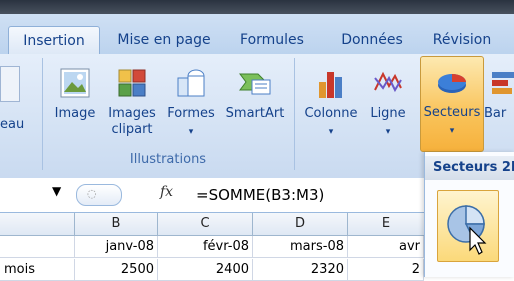 Image resolution: width=514 pixels, height=281 pixels. What do you see at coordinates (168, 159) in the screenshot?
I see `group-label-illustrations: Illustrations` at bounding box center [168, 159].